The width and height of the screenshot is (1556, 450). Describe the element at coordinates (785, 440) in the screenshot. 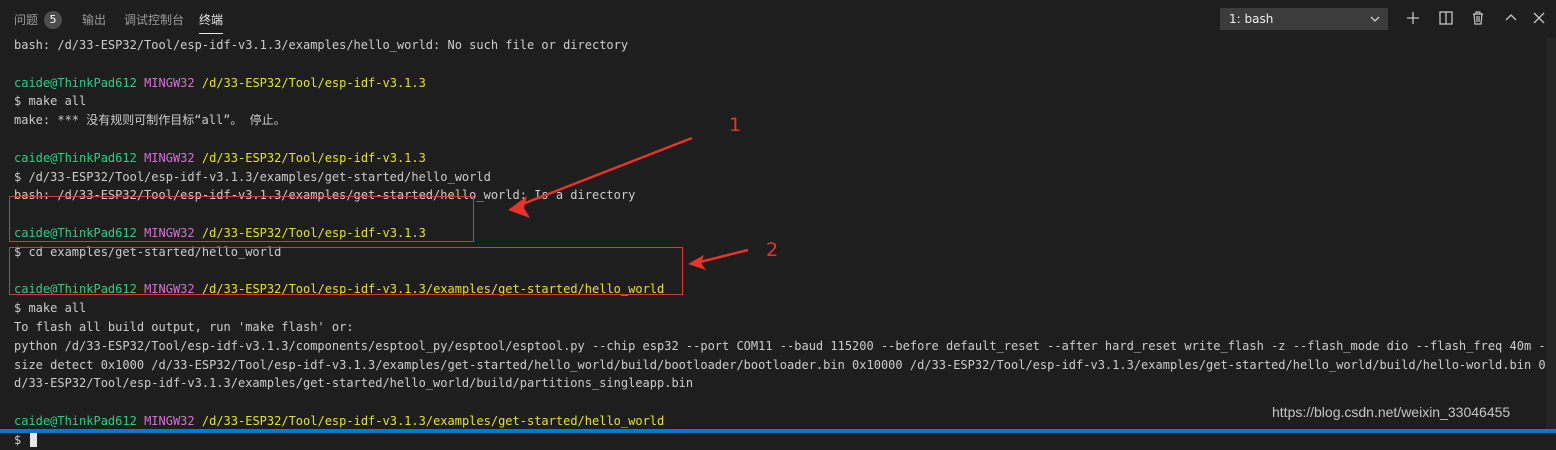

I see `terminal-line: $` at that location.